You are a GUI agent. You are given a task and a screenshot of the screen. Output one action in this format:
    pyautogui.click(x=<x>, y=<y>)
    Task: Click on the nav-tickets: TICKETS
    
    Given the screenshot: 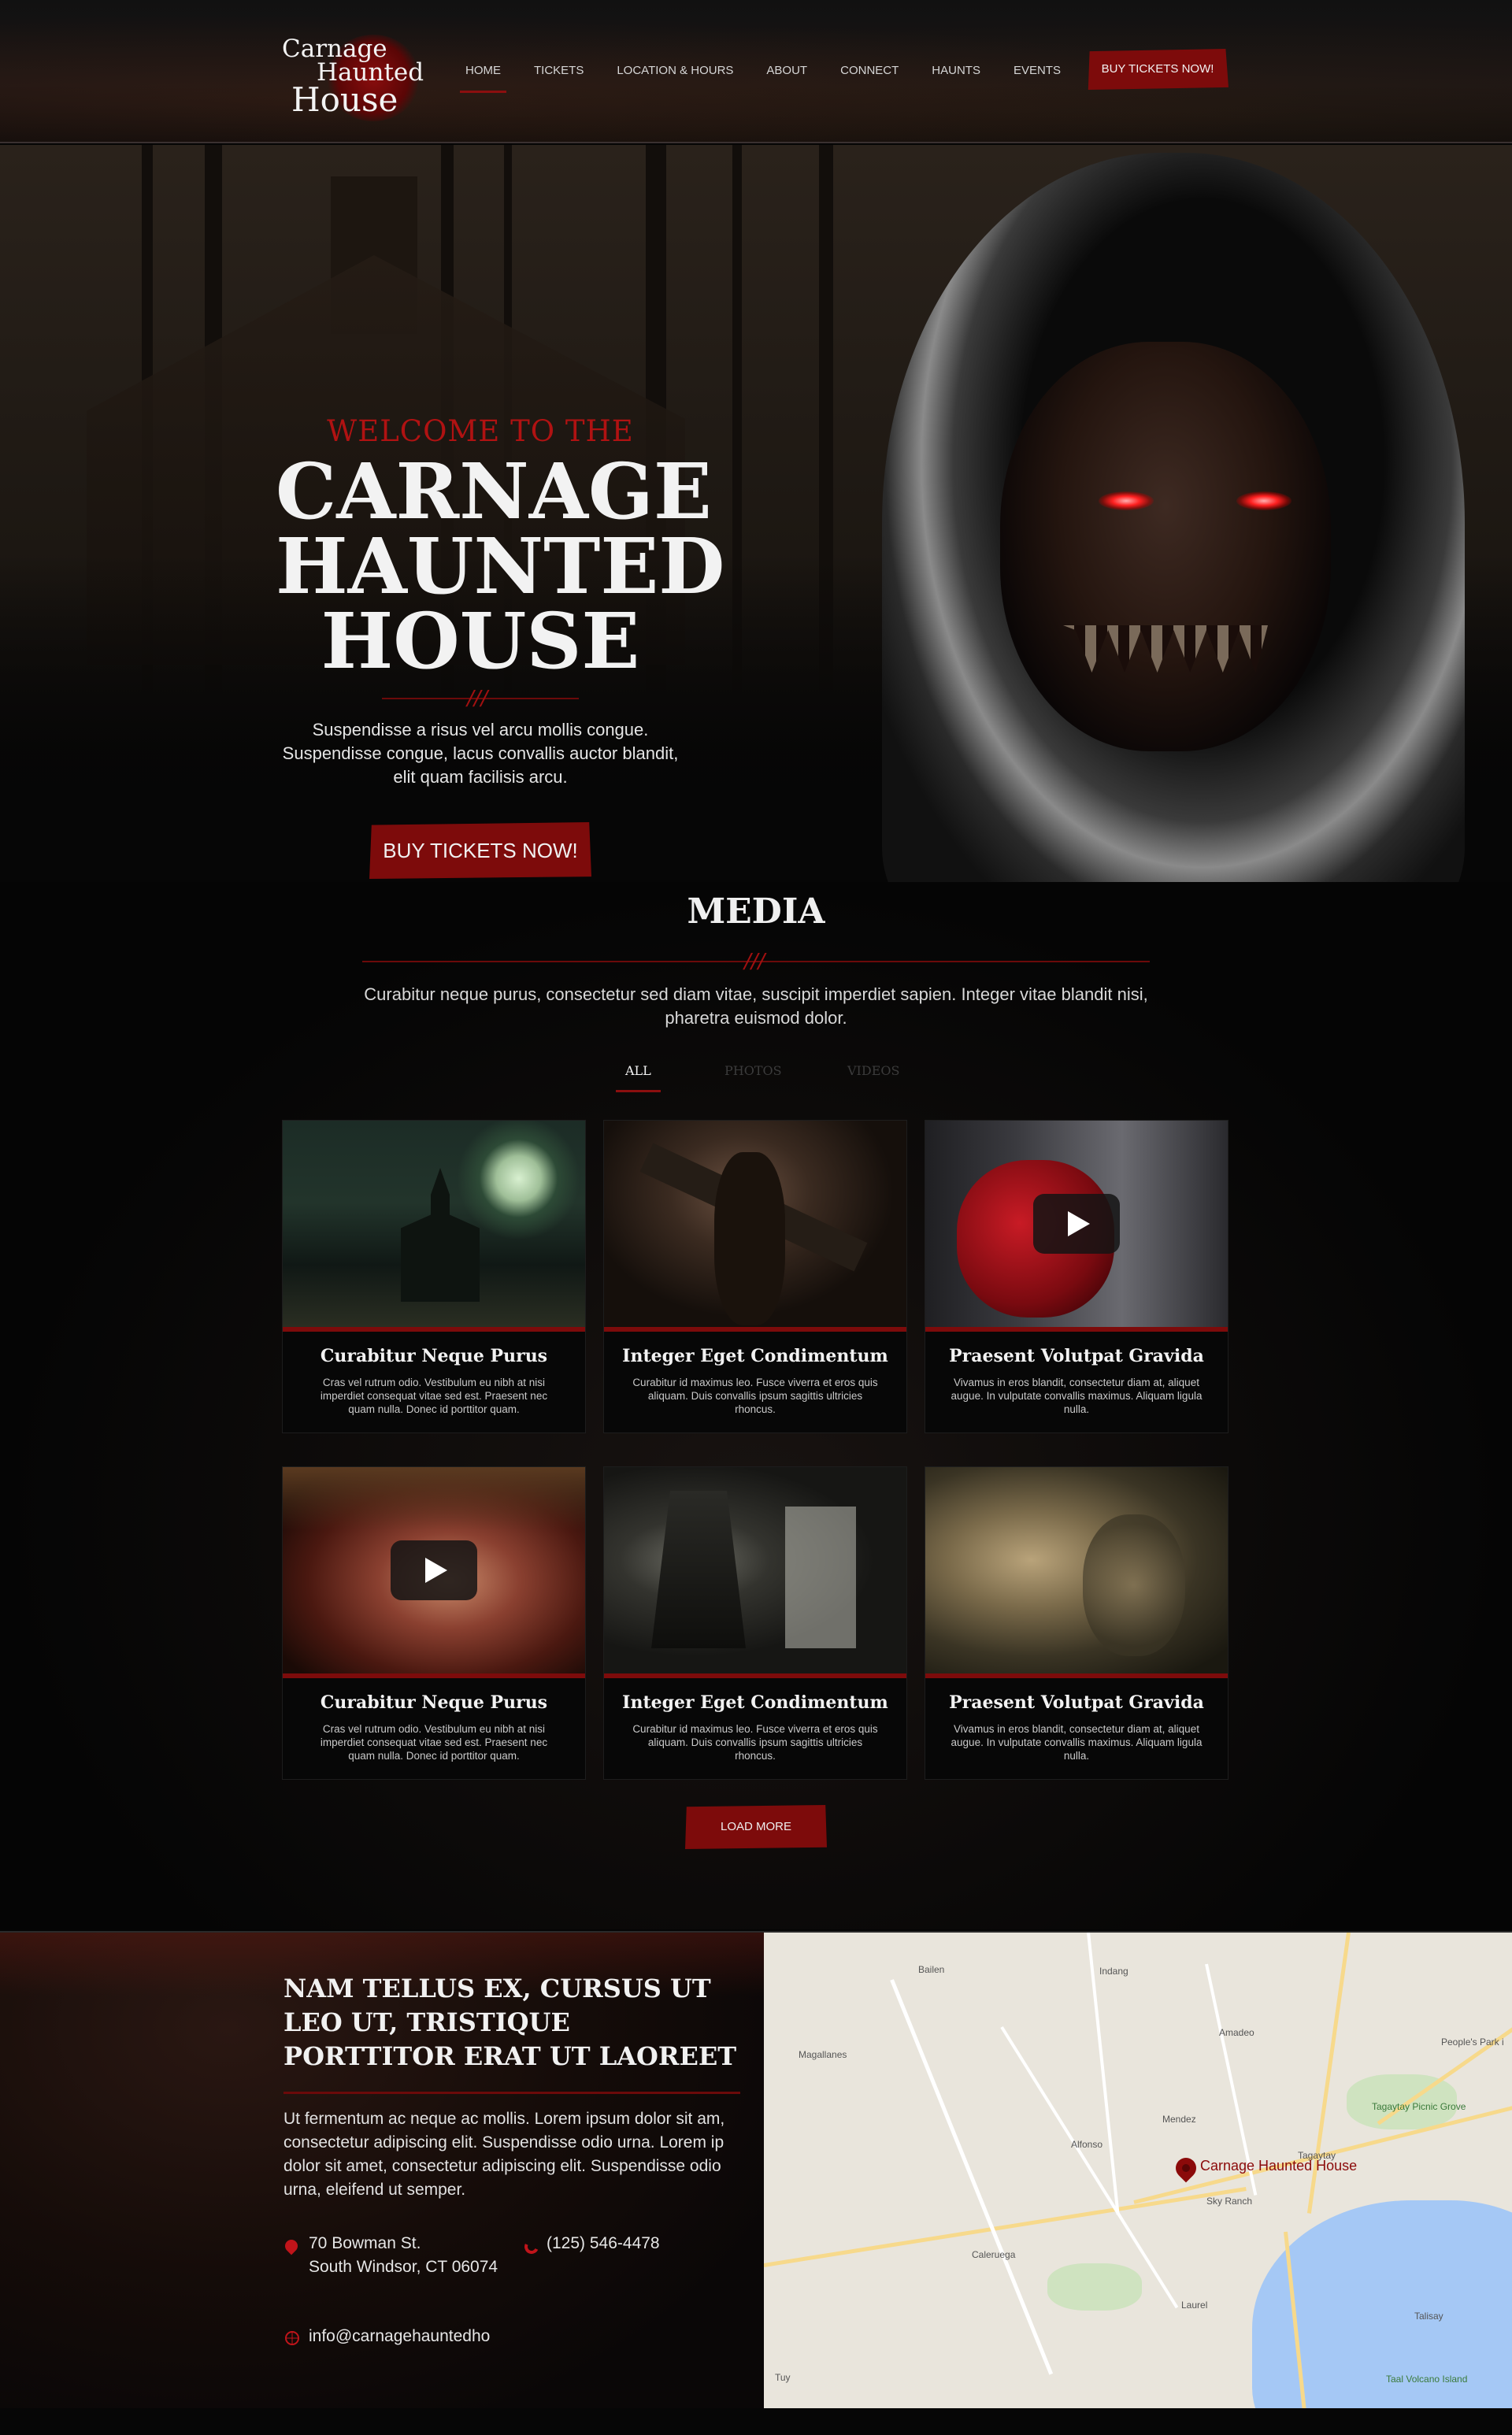 What is the action you would take?
    pyautogui.click(x=558, y=71)
    